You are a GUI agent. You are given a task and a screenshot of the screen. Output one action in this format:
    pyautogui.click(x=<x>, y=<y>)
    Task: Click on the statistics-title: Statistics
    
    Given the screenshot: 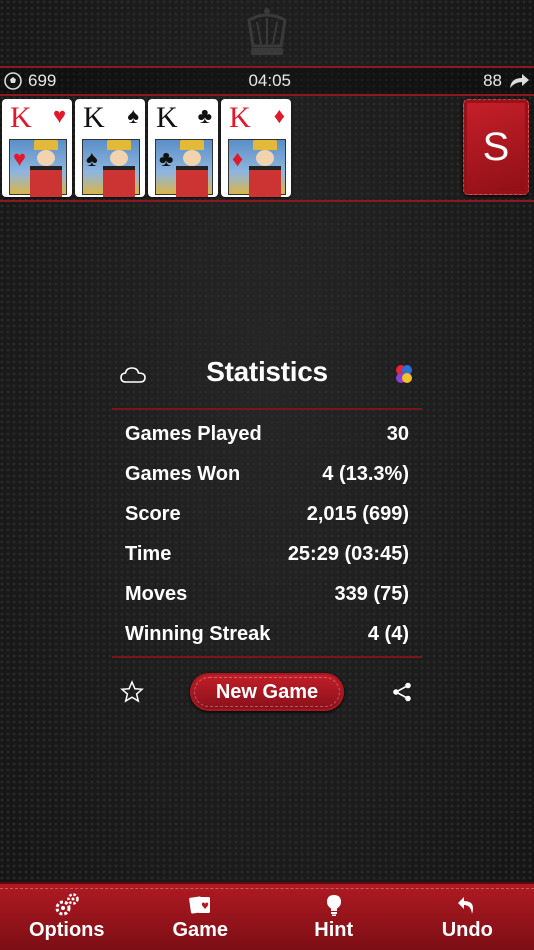 What is the action you would take?
    pyautogui.click(x=267, y=371)
    